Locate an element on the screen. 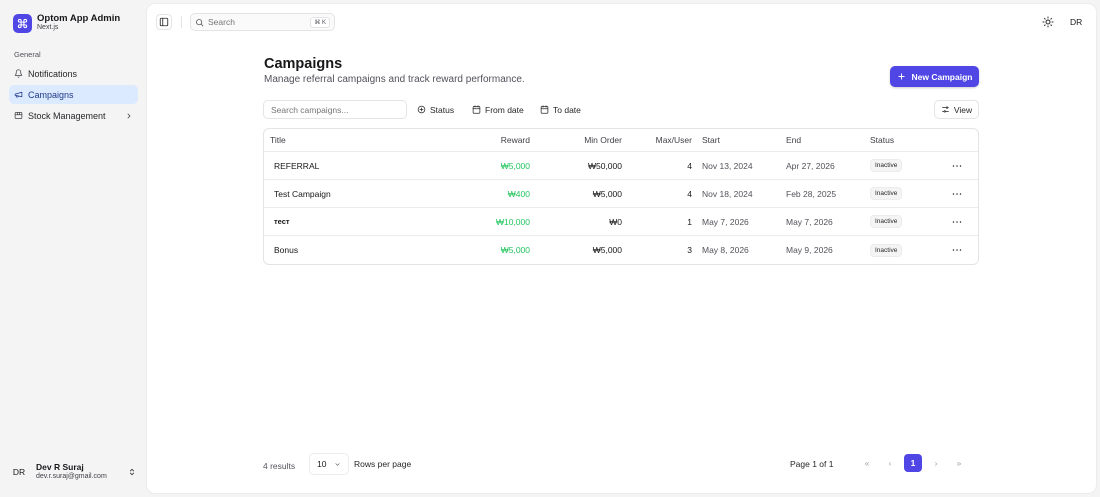  campaign-end: May 7, 2026 is located at coordinates (809, 221).